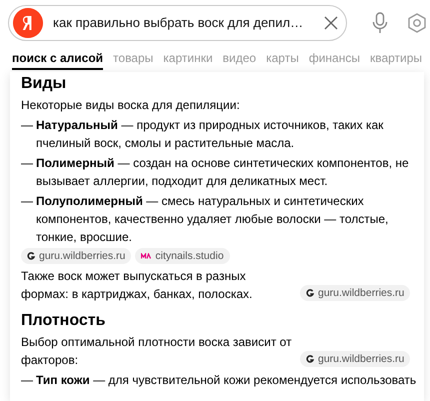 The width and height of the screenshot is (430, 401). What do you see at coordinates (223, 172) in the screenshot?
I see `list-item-text: Полимерный — создан на основе синтетических компонентов, не вызывает аллергии, подходит для деликатных мест.` at bounding box center [223, 172].